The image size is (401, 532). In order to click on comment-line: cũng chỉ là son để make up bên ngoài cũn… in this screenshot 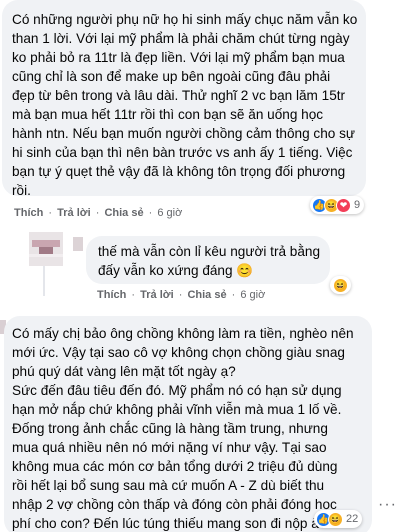, I will do `click(171, 76)`.